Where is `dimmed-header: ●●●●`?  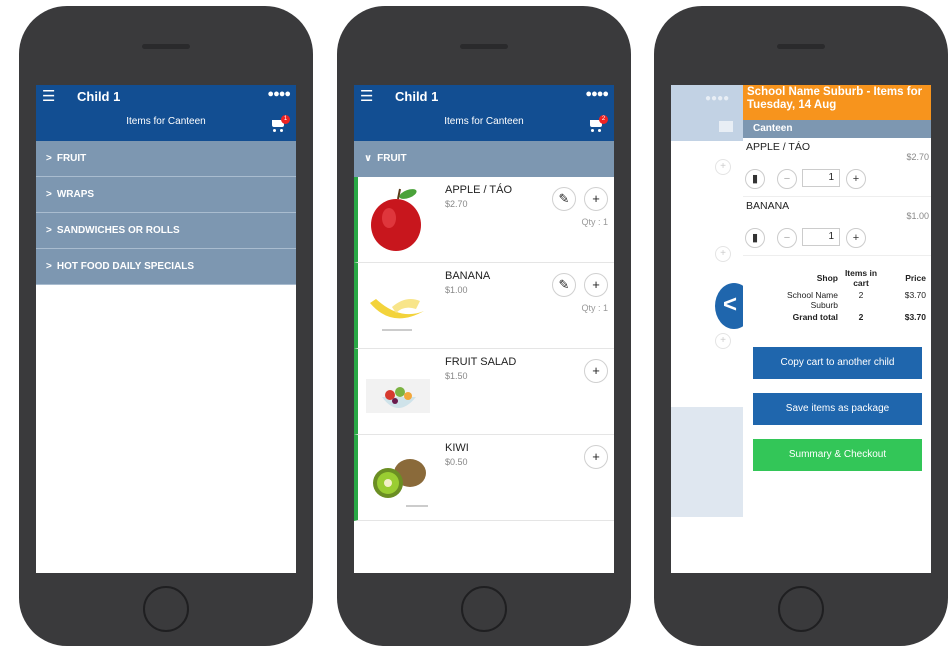
dimmed-header: ●●●● is located at coordinates (708, 113).